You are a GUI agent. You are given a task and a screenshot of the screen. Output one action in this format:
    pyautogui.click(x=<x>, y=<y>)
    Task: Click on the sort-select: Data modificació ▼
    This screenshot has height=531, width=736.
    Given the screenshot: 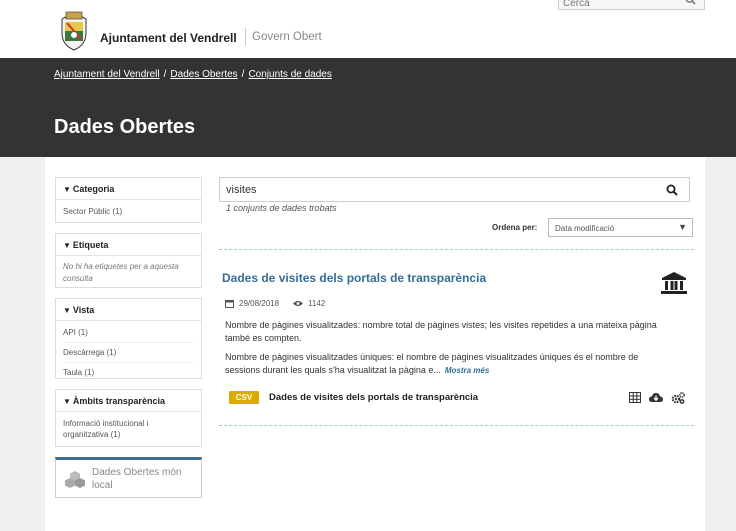 What is the action you would take?
    pyautogui.click(x=620, y=227)
    